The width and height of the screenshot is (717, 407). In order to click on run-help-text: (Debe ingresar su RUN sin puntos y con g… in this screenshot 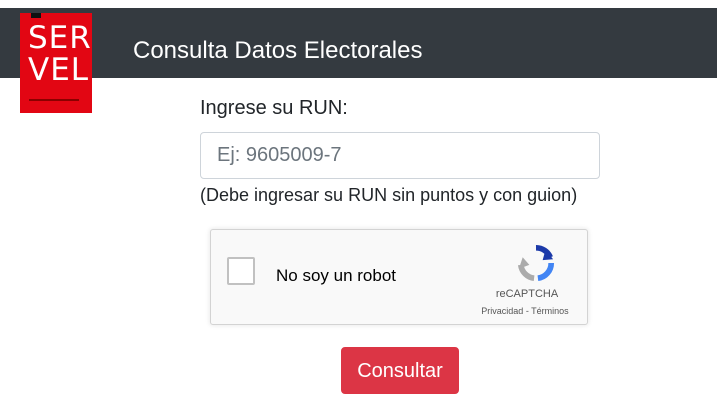, I will do `click(389, 195)`.